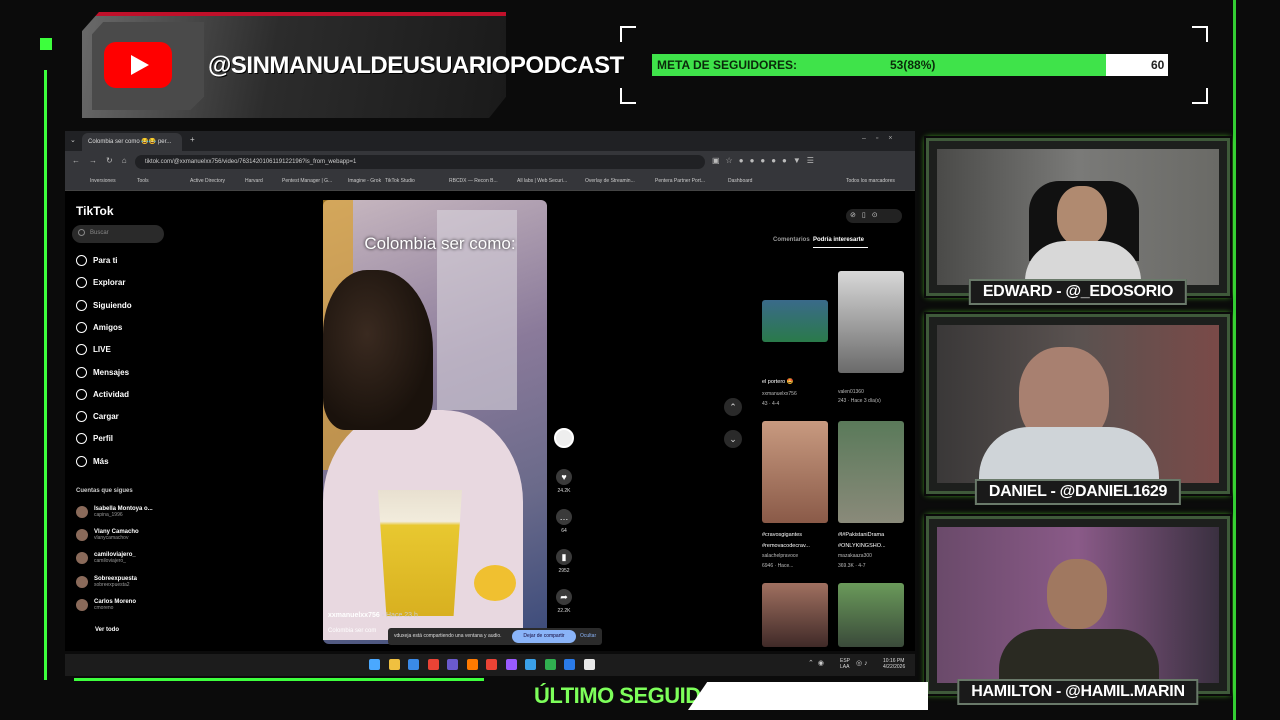 The width and height of the screenshot is (1280, 720). I want to click on tray-net-sound: ◎♪, so click(863, 663).